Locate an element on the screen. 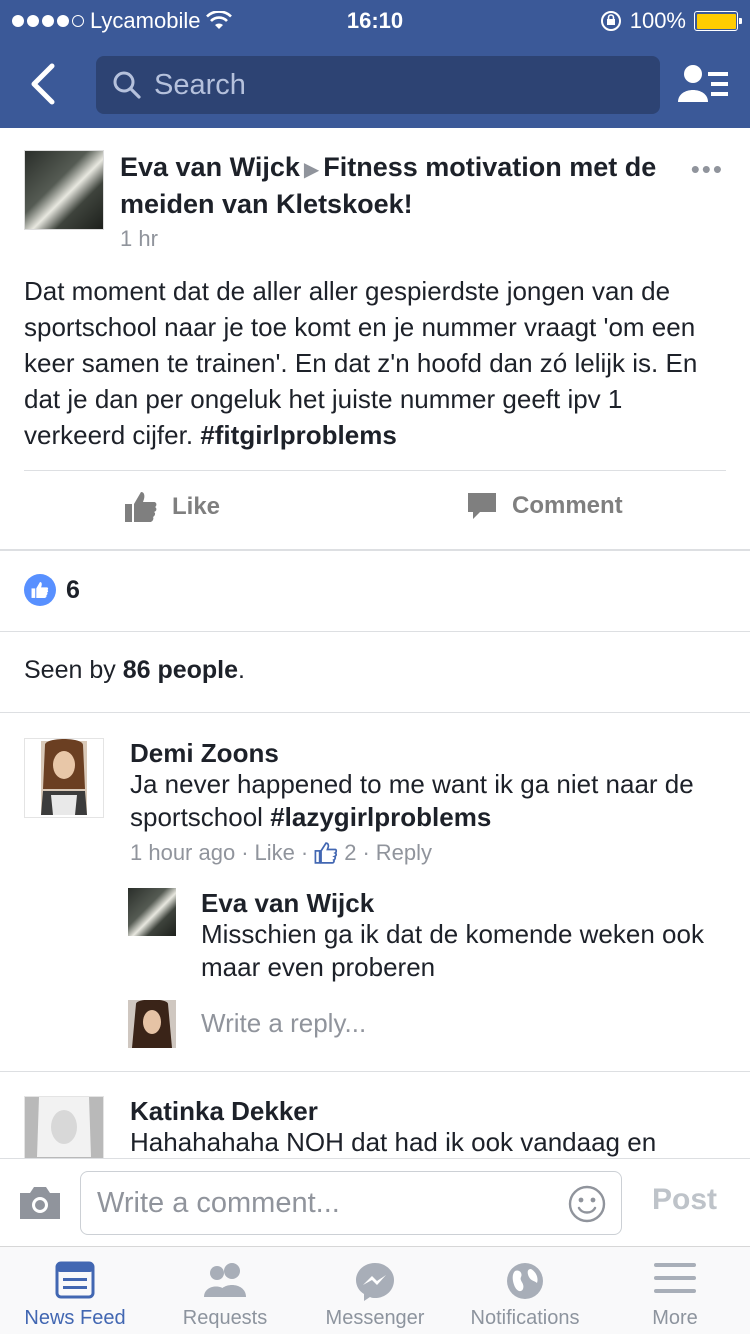 The height and width of the screenshot is (1334, 750). comment-like-count: 2 is located at coordinates (350, 853).